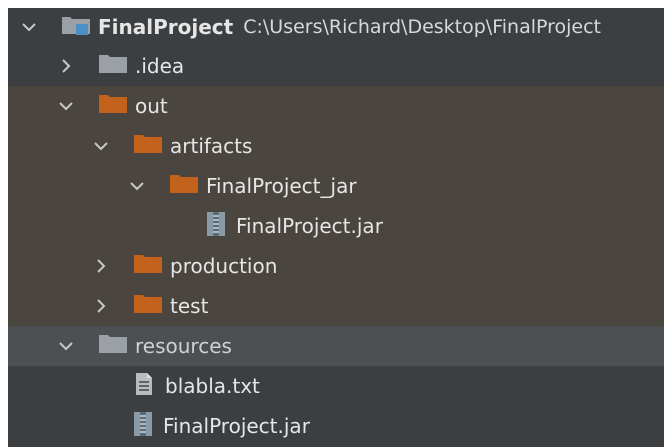 The image size is (664, 447). Describe the element at coordinates (336, 106) in the screenshot. I see `tree-row-out: out` at that location.